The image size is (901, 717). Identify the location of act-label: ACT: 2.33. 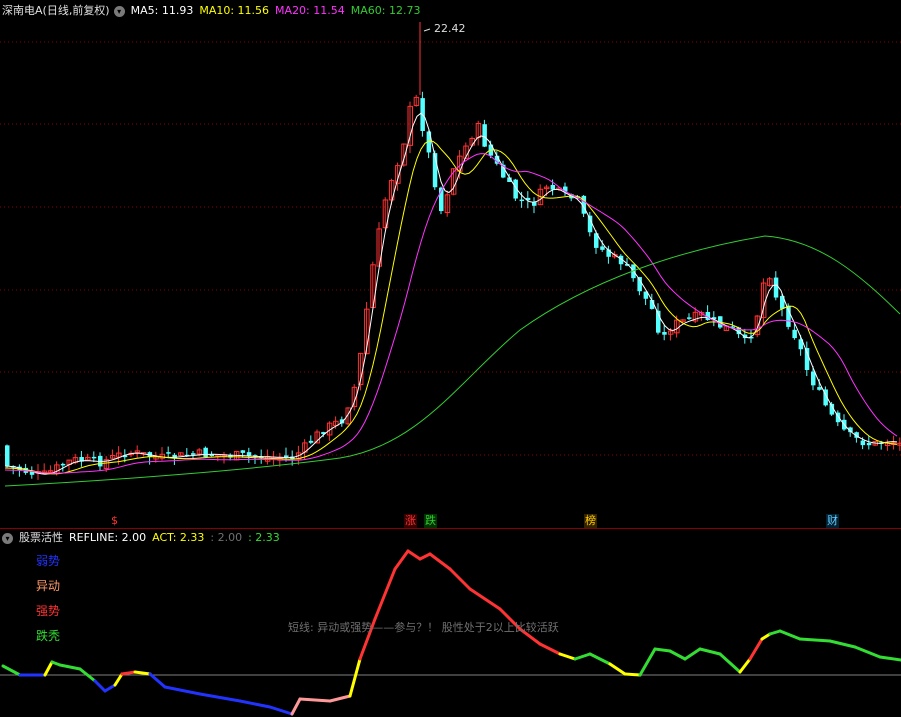
(178, 537).